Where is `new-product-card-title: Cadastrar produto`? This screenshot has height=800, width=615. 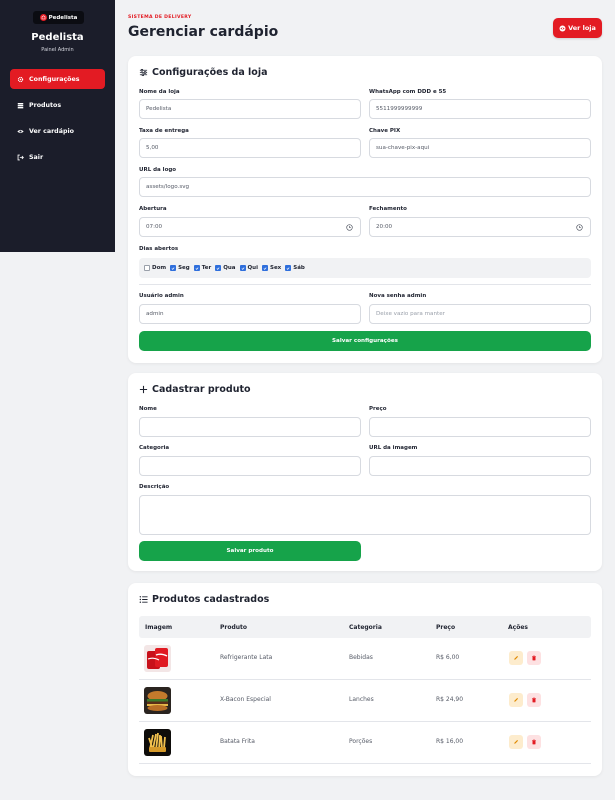 new-product-card-title: Cadastrar produto is located at coordinates (195, 389).